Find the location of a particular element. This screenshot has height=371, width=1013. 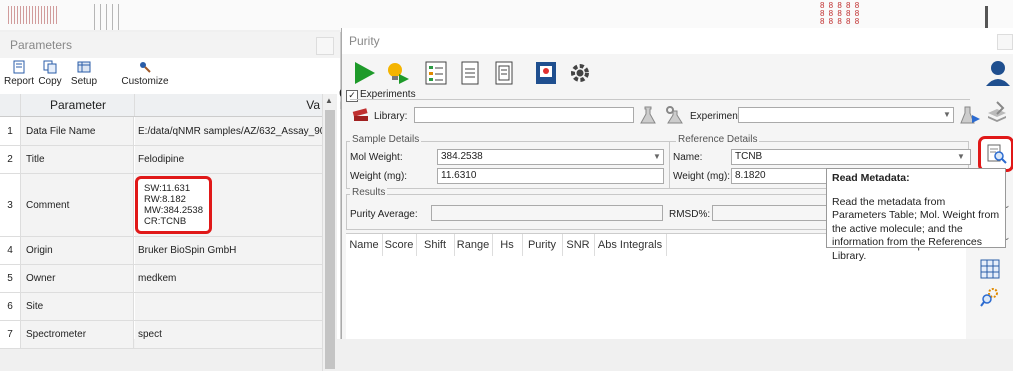

parameter-name: Data File Name is located at coordinates (77, 131).